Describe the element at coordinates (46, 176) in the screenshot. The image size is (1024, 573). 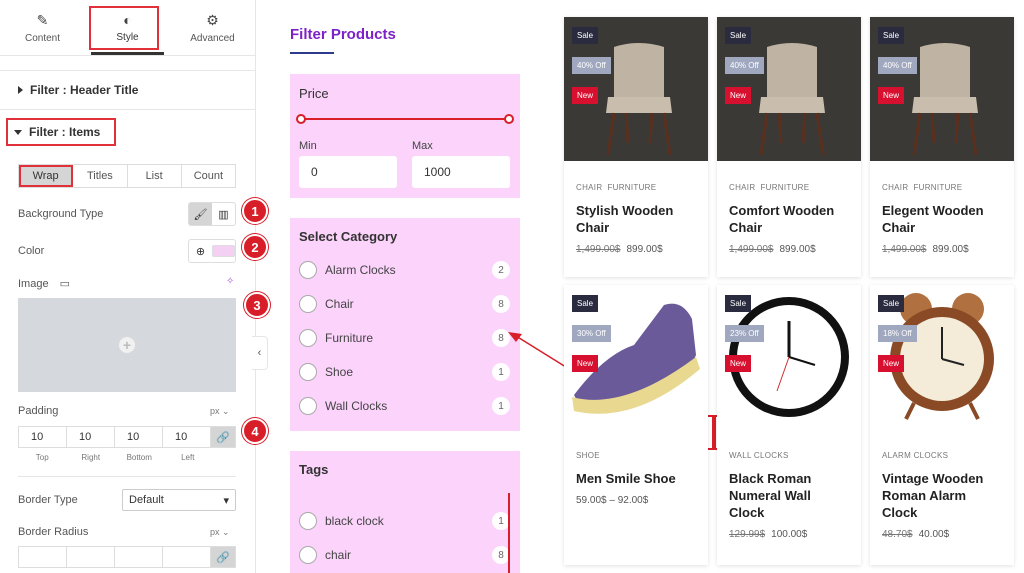
I see `subtab-wrap: Wrap` at that location.